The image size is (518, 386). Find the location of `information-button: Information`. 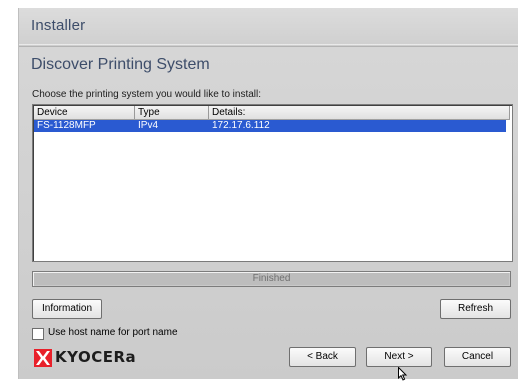

information-button: Information is located at coordinates (67, 309).